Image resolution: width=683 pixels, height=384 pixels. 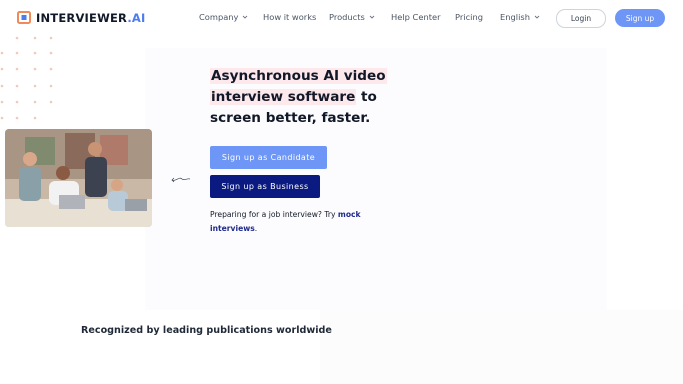 I want to click on language-selector: English, so click(x=520, y=17).